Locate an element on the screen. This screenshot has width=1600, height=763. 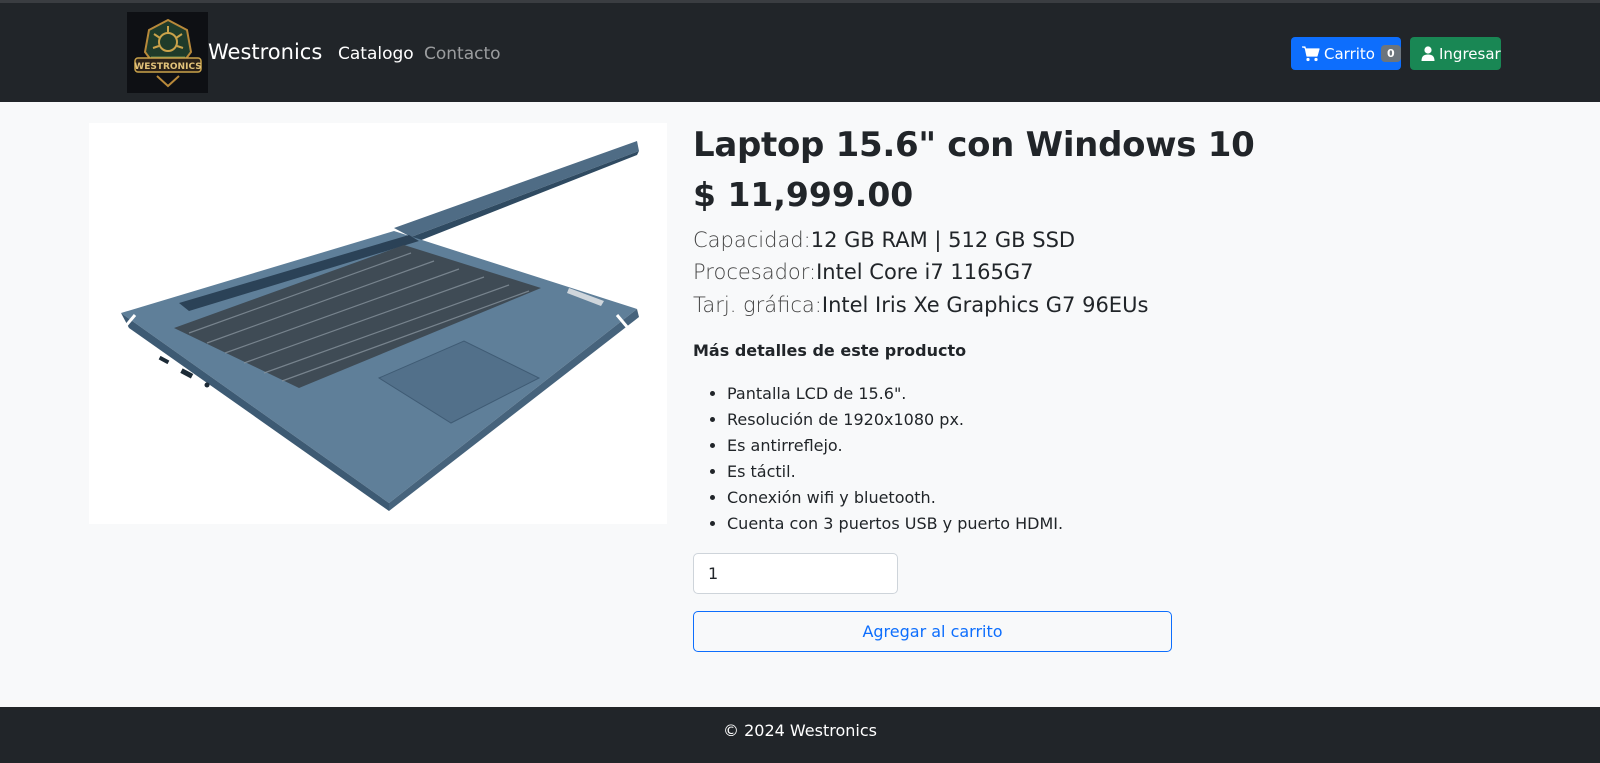
spec-procesador: Procesador:Intel Core i7 1165G7 is located at coordinates (863, 272).